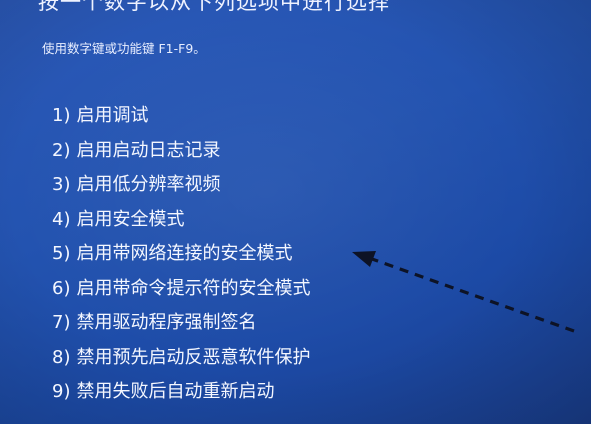 This screenshot has width=591, height=424. What do you see at coordinates (214, 7) in the screenshot?
I see `page-title: 按一个数字以从下列选项中进行选择` at bounding box center [214, 7].